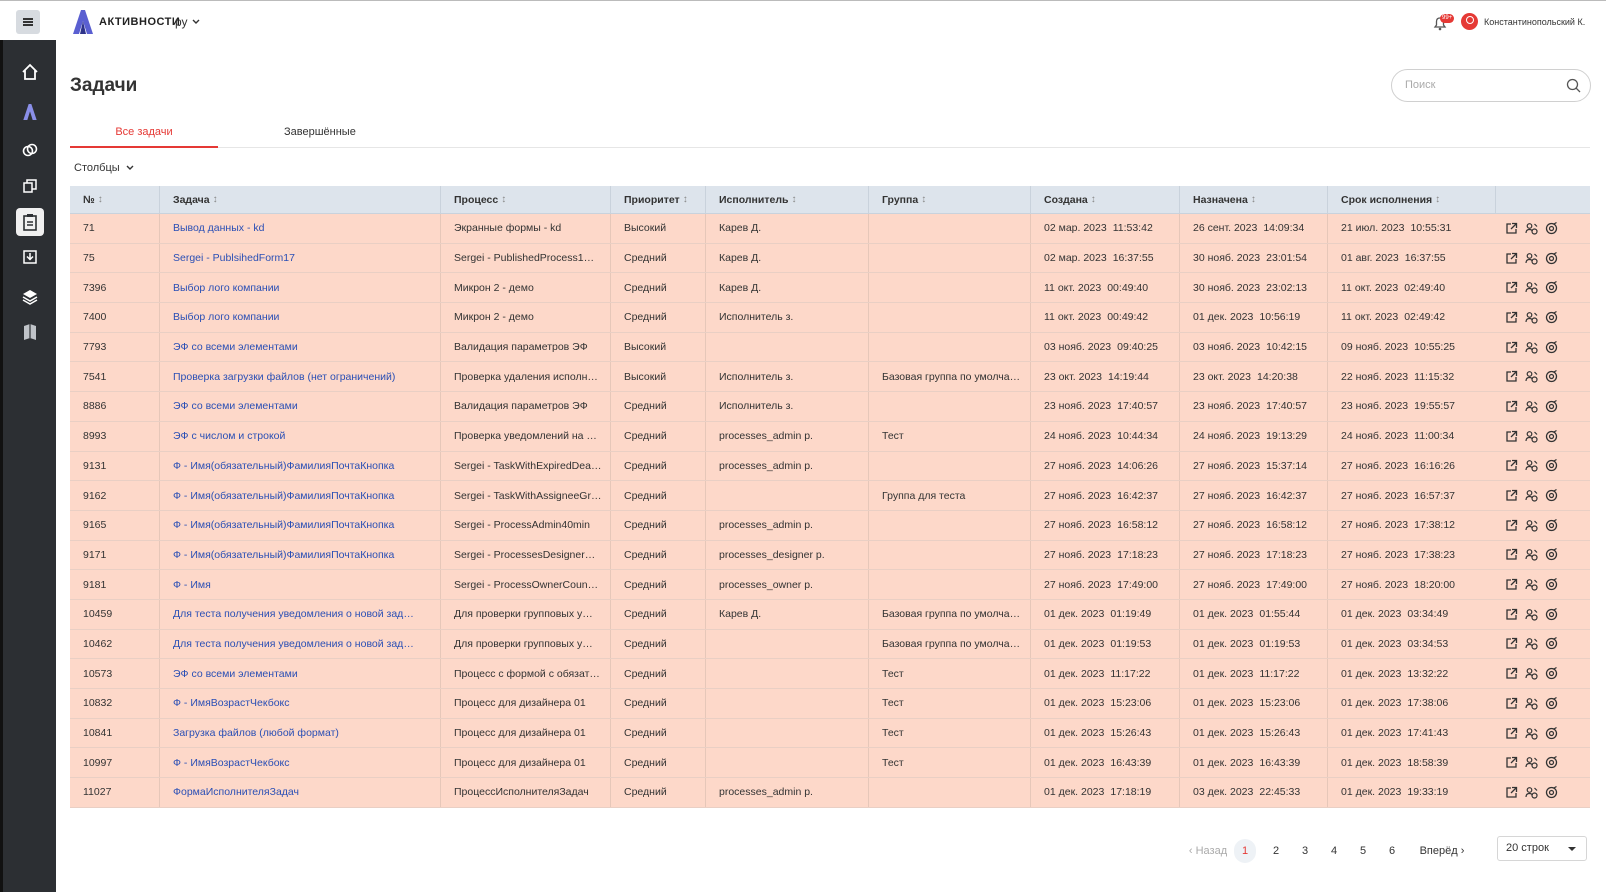 This screenshot has height=892, width=1606. I want to click on sidebar-item-links, so click(30, 150).